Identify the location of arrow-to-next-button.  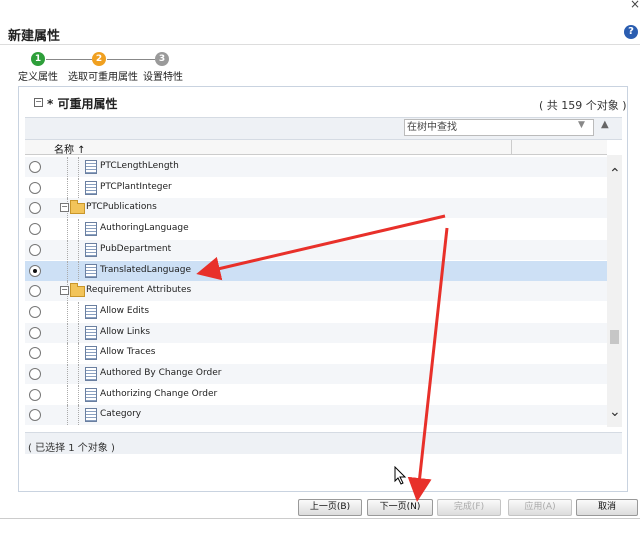
(428, 364).